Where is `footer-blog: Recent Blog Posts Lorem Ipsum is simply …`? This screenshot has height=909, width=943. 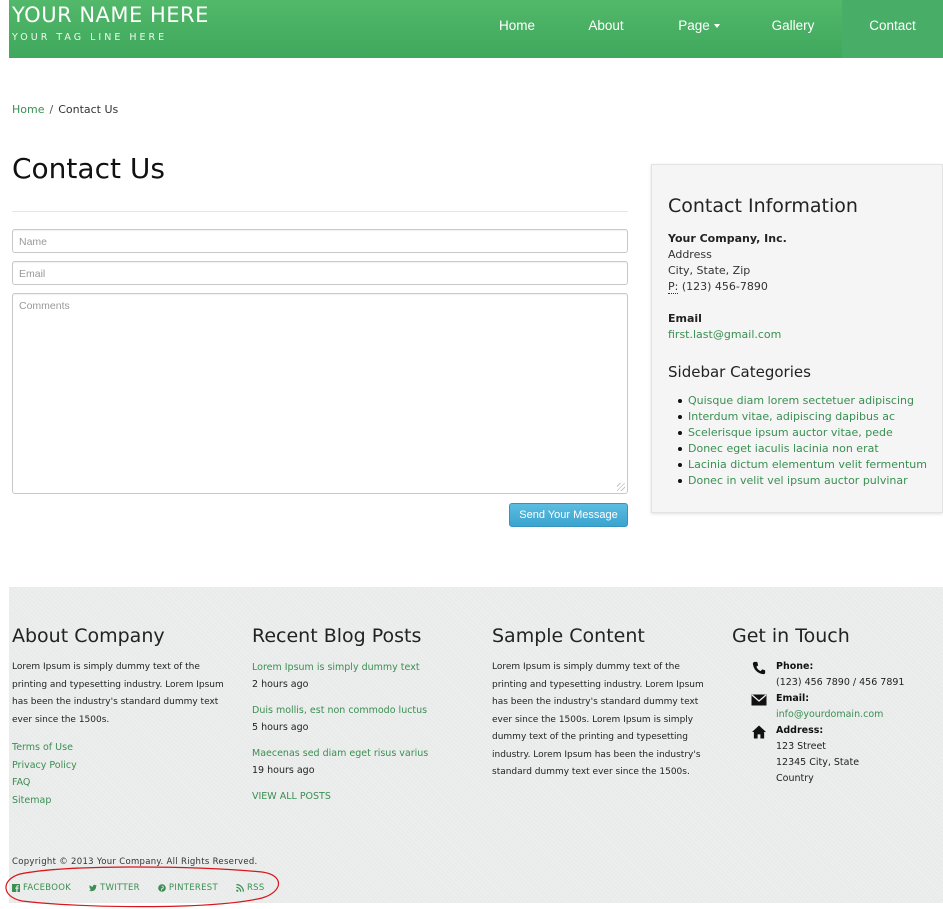
footer-blog: Recent Blog Posts Lorem Ipsum is simply … is located at coordinates (362, 715).